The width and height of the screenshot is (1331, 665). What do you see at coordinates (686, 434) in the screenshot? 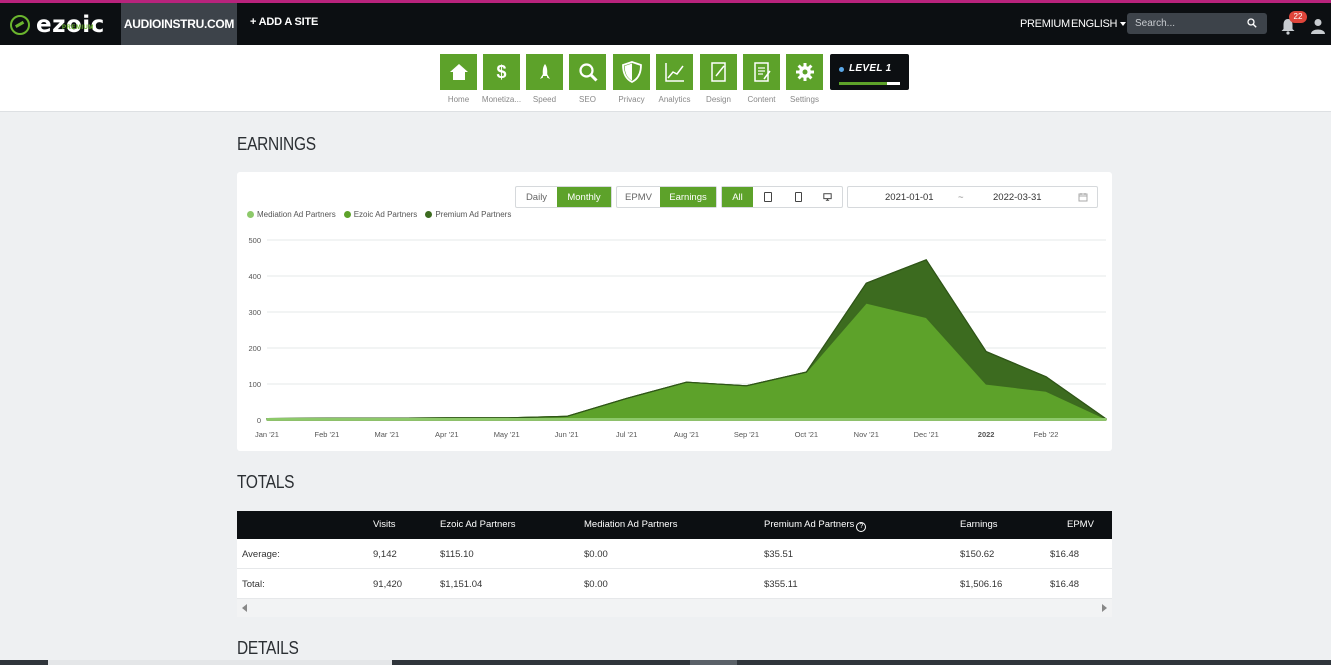
I see `x-tick-label: Aug '21` at bounding box center [686, 434].